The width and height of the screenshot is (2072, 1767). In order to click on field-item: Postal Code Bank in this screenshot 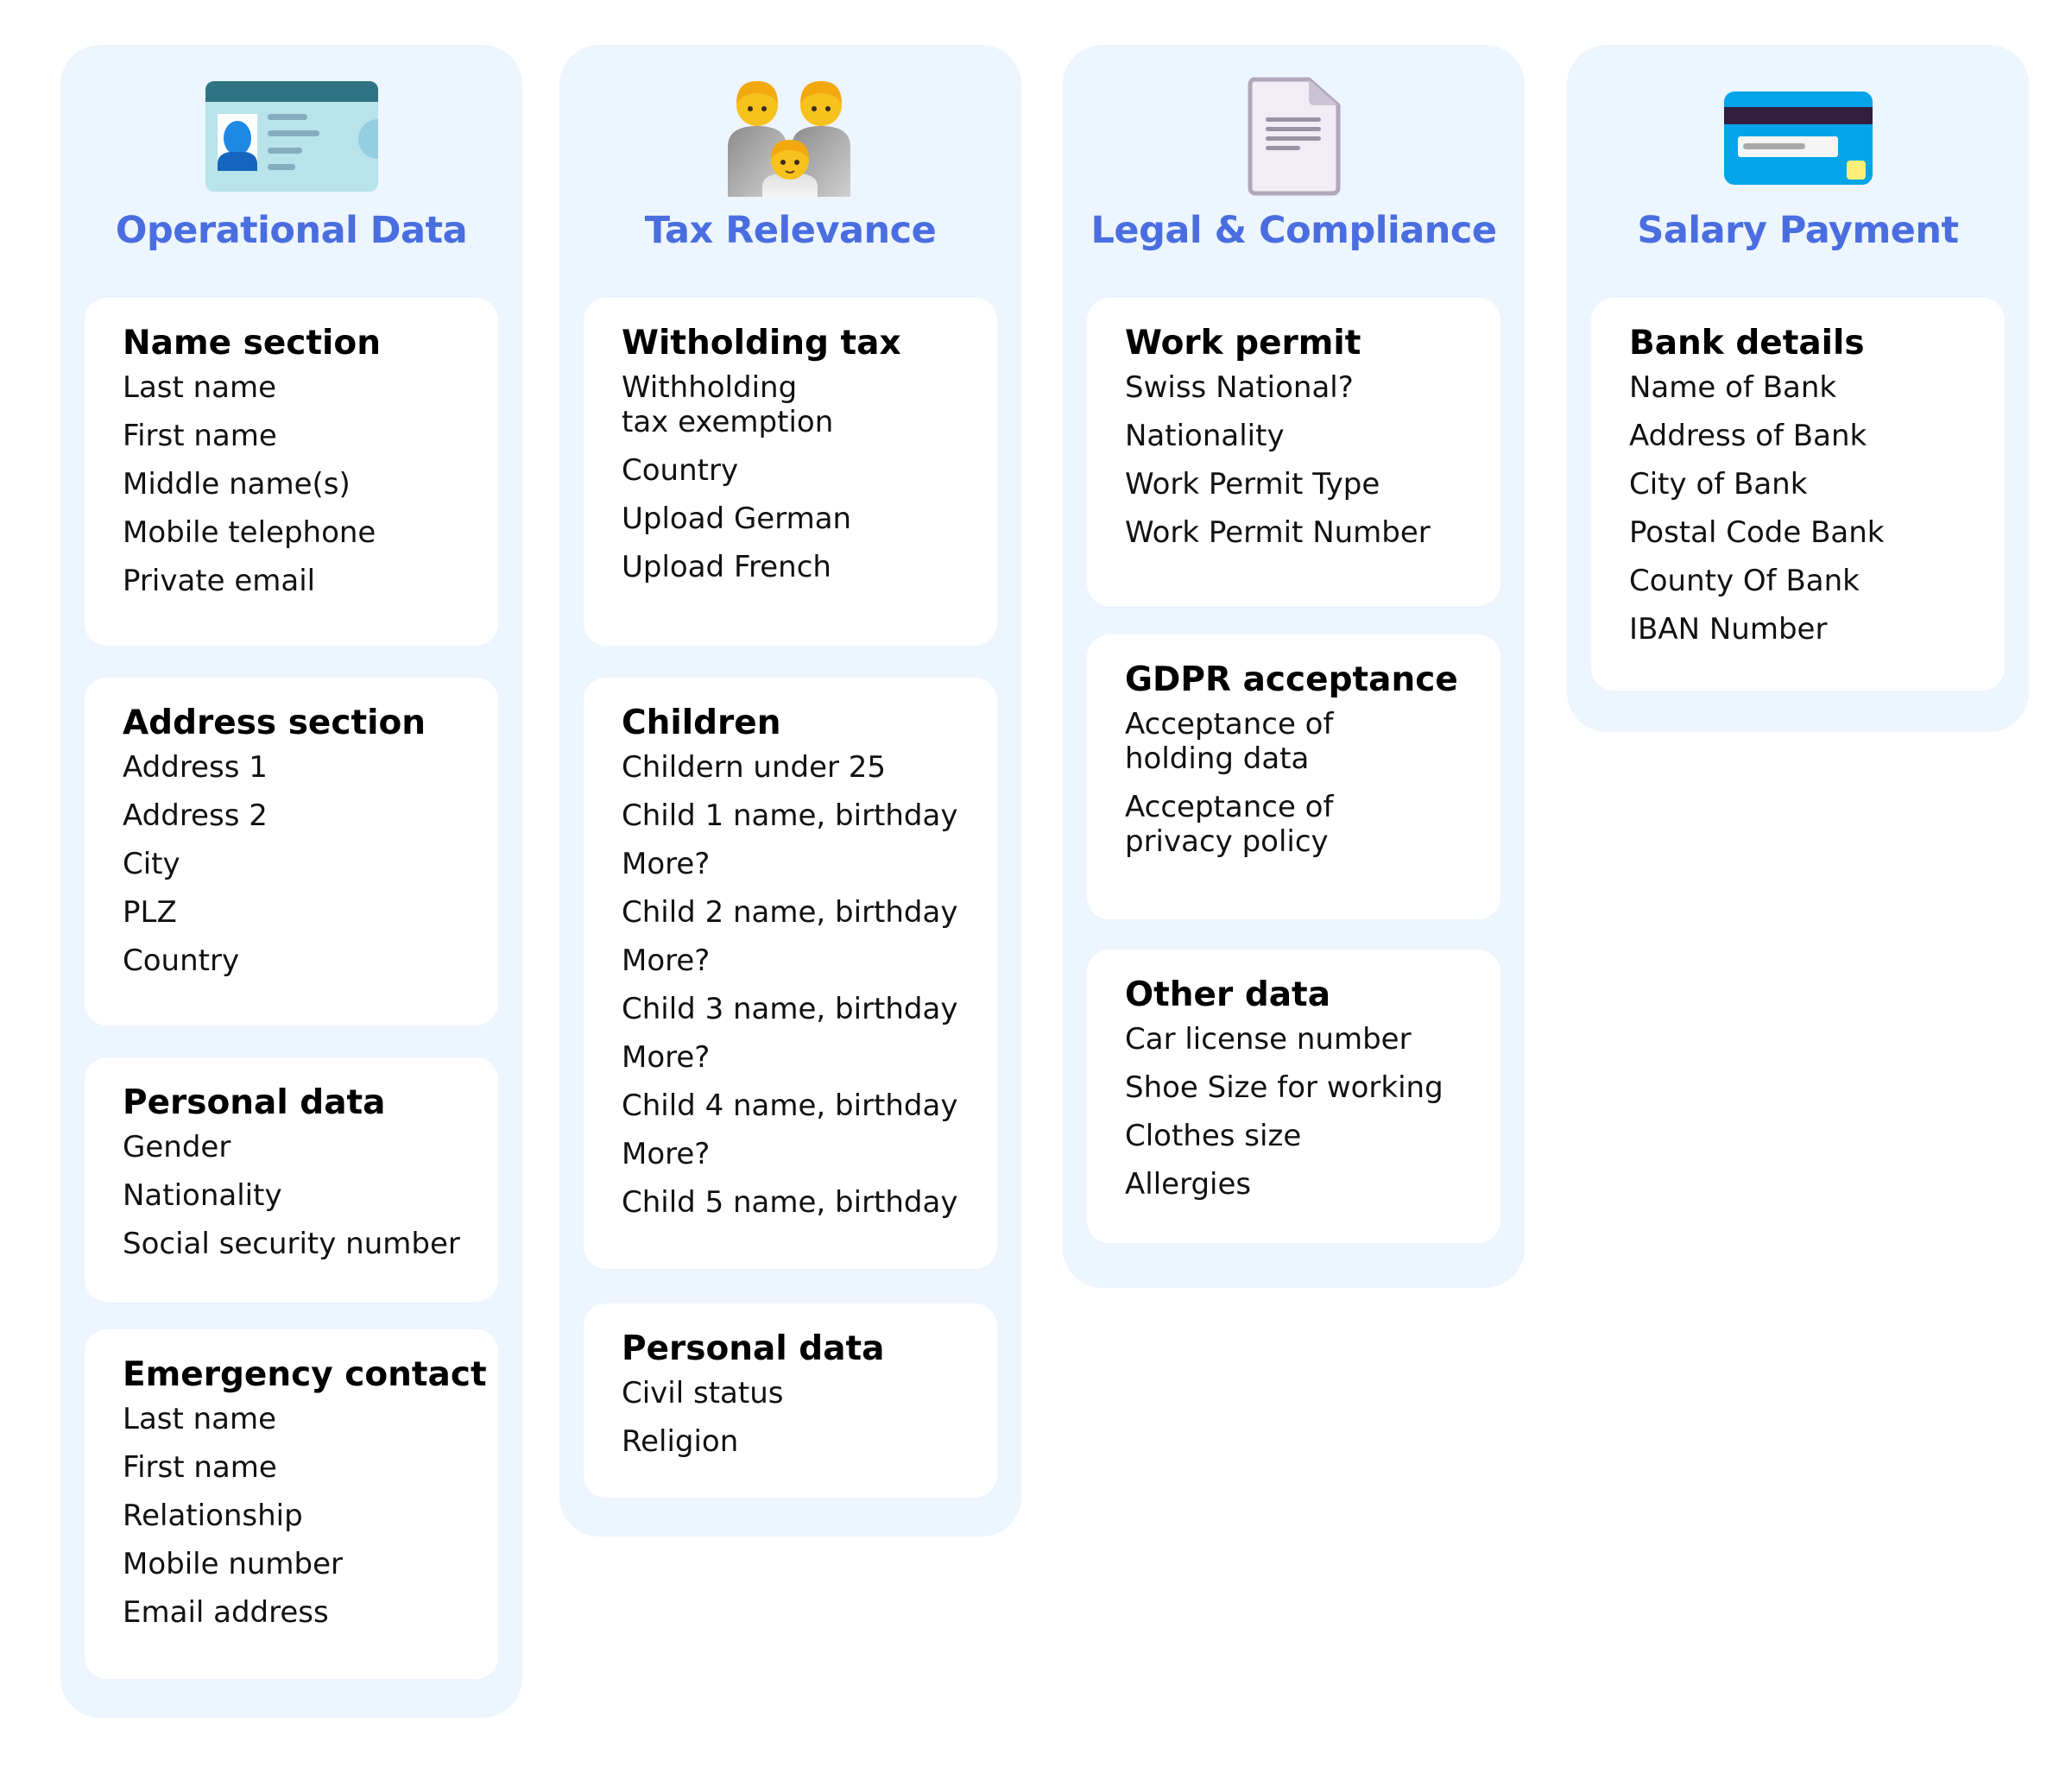, I will do `click(1757, 532)`.